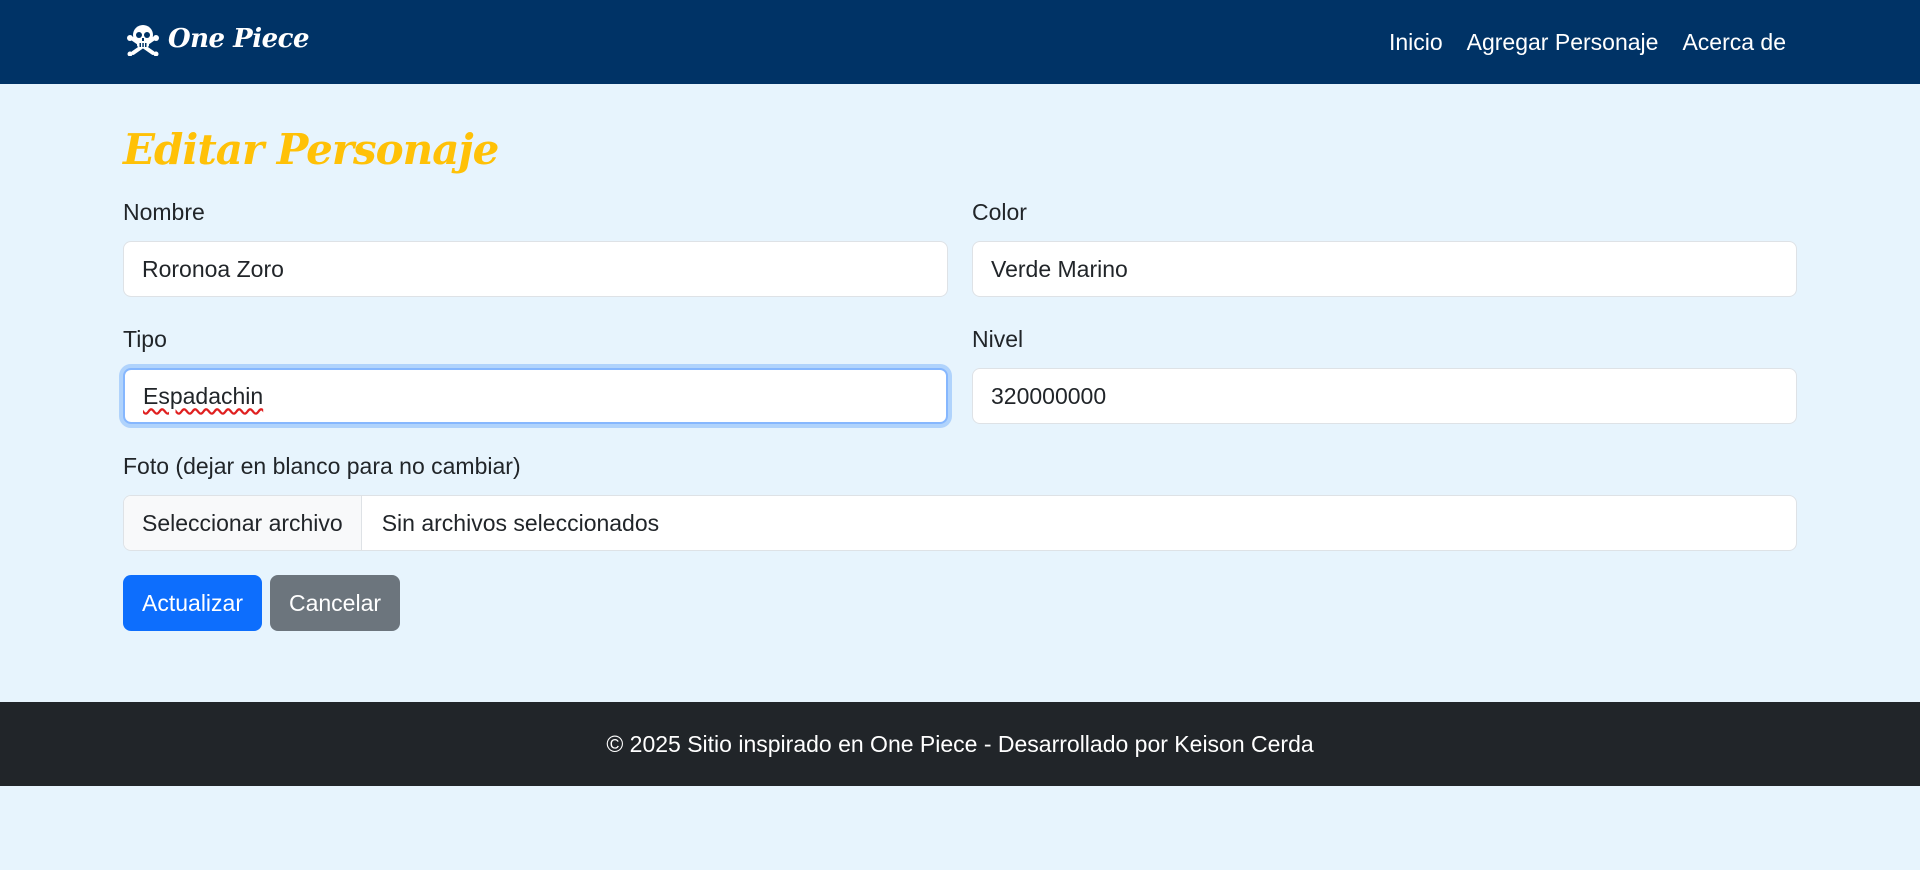  I want to click on foto-label: Foto (dejar en blanco para no cambiar), so click(322, 466).